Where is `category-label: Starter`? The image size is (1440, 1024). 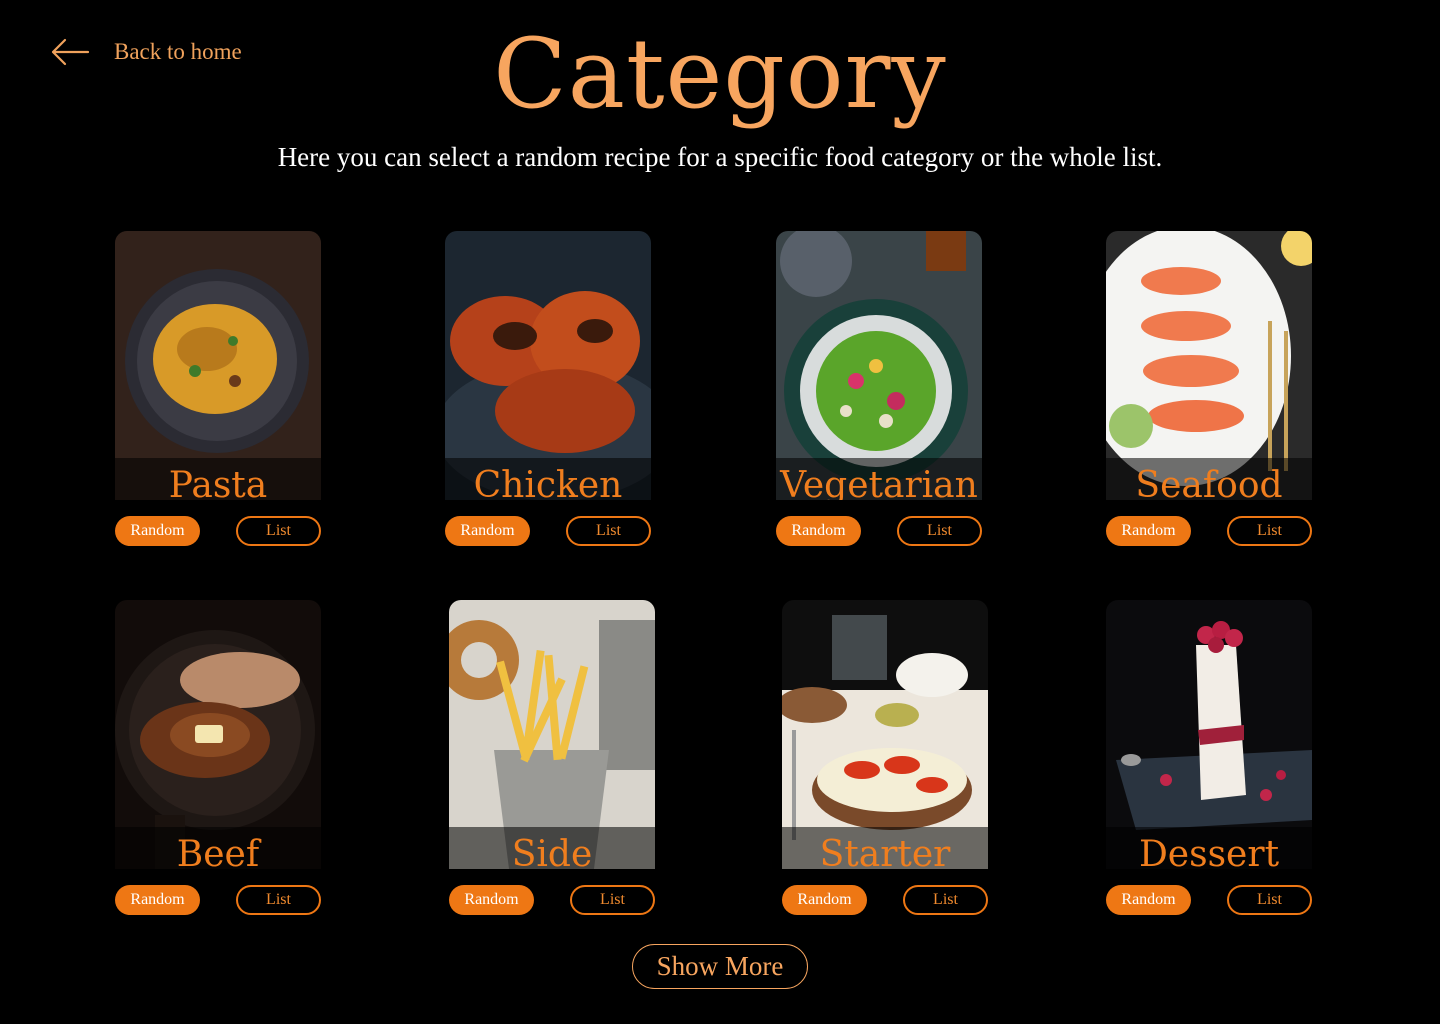 category-label: Starter is located at coordinates (885, 851).